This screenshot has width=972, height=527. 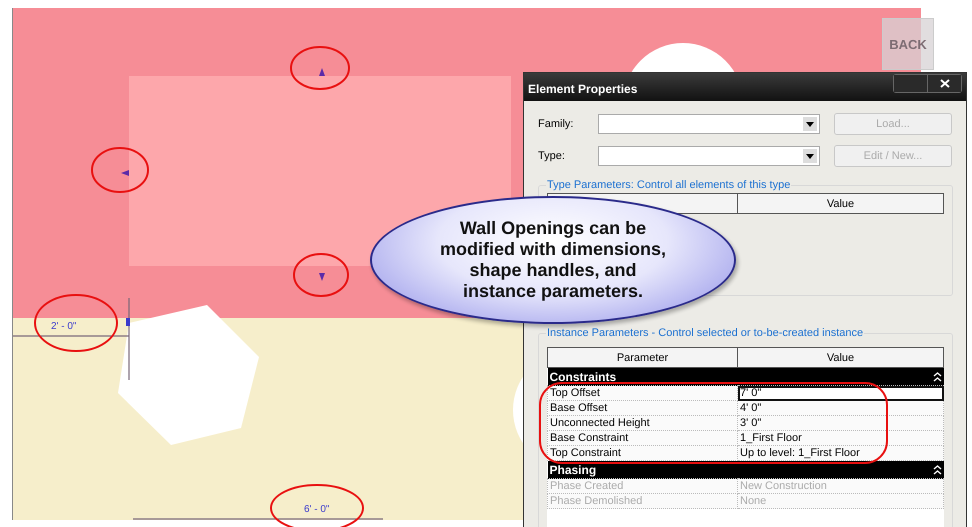 I want to click on field-label: Type:, so click(x=552, y=156).